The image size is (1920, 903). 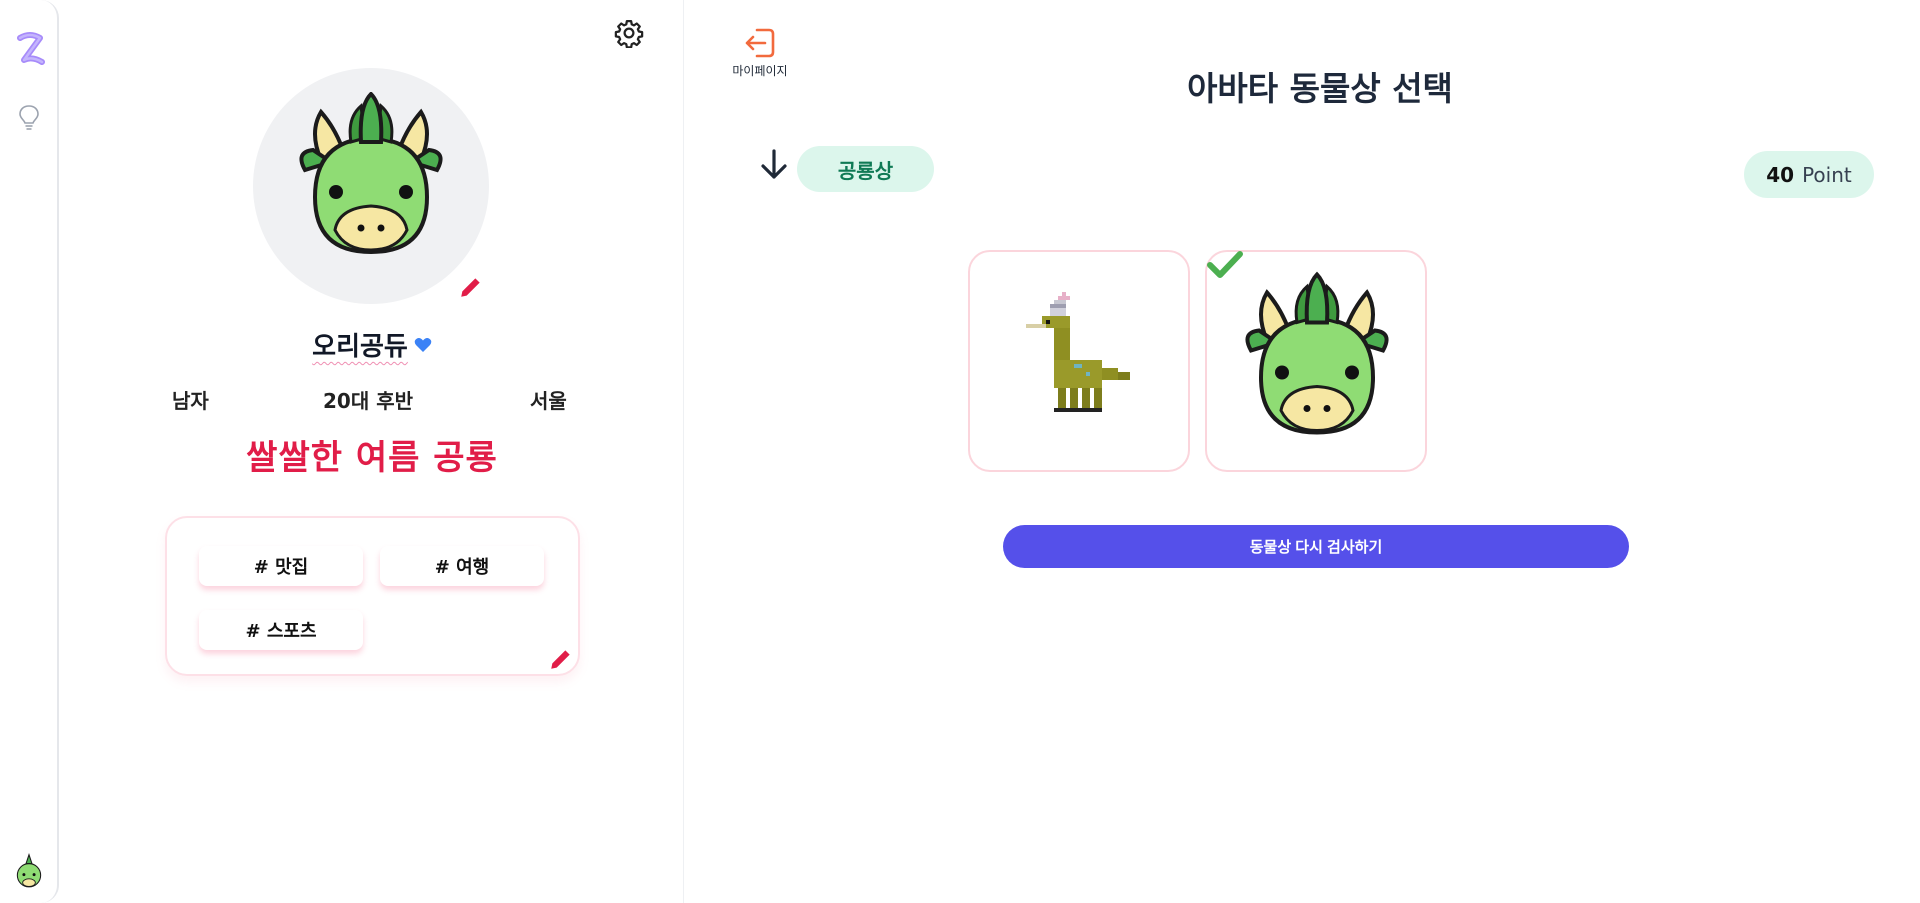 I want to click on avatar-option-pixel-dinosaur, so click(x=1079, y=361).